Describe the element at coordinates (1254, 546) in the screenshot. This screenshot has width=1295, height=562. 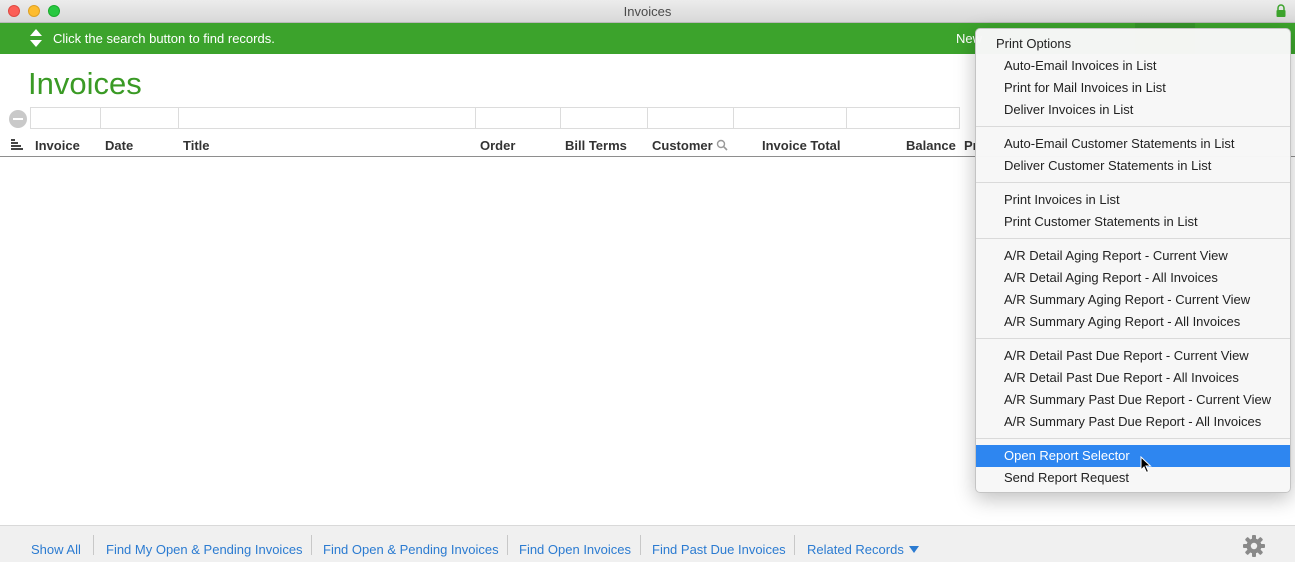
I see `gear-icon` at that location.